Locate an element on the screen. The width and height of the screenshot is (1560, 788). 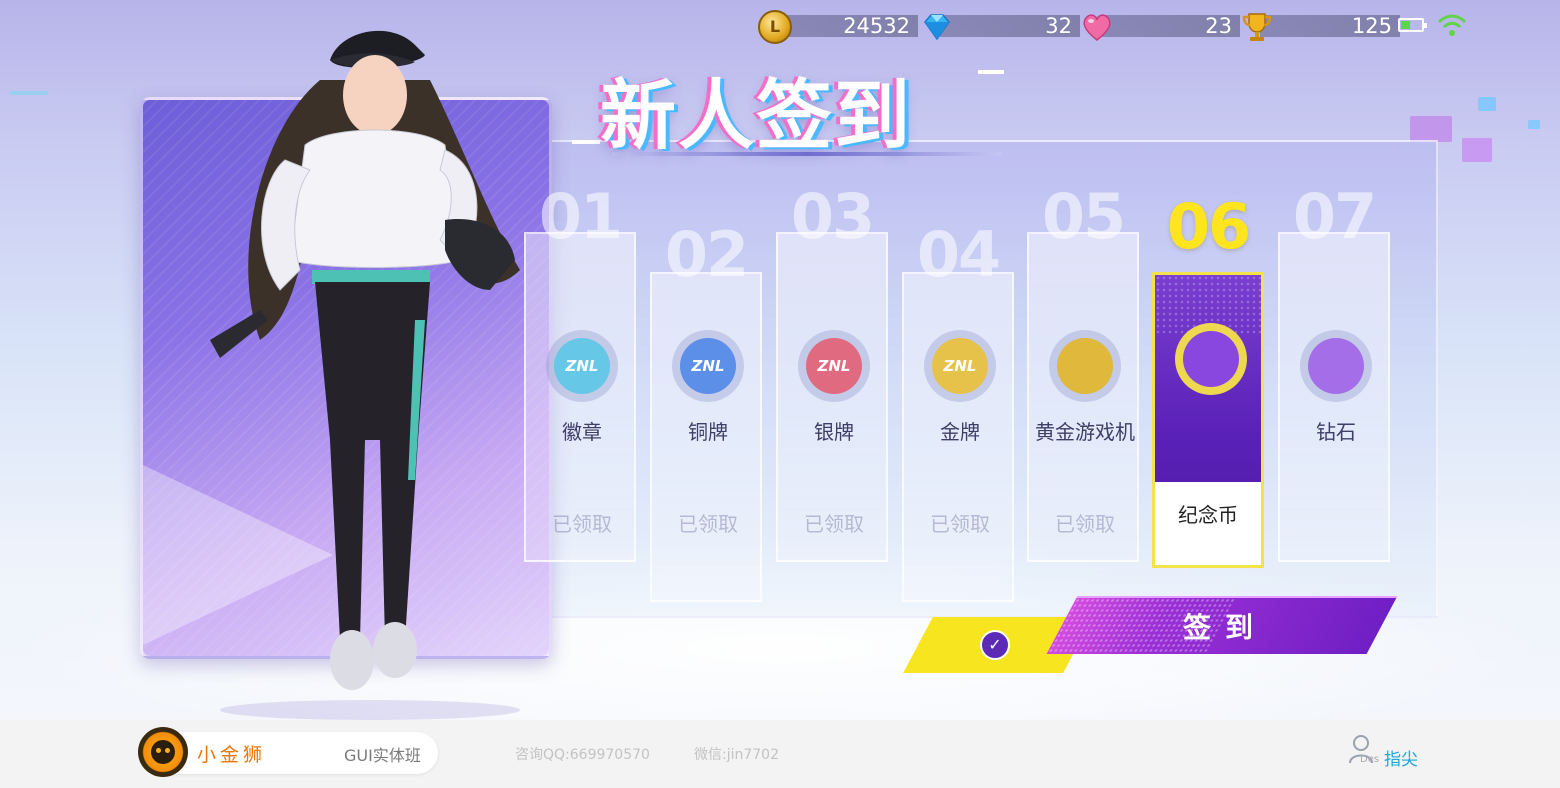
decorative-line is located at coordinates (29, 93).